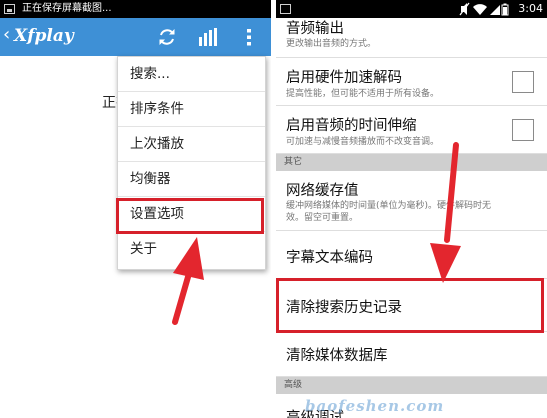 Image resolution: width=547 pixels, height=418 pixels. Describe the element at coordinates (191, 179) in the screenshot. I see `menu-item-equalizer: 均衡器` at that location.